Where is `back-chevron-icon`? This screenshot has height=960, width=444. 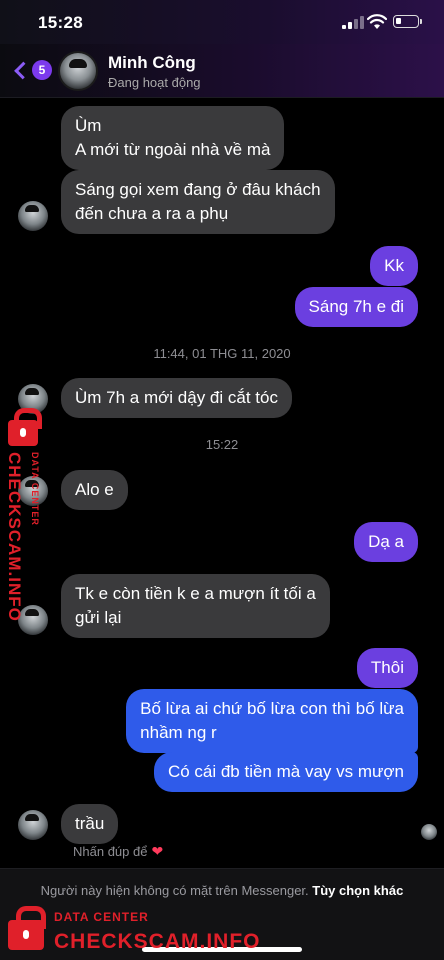
back-chevron-icon is located at coordinates (23, 70).